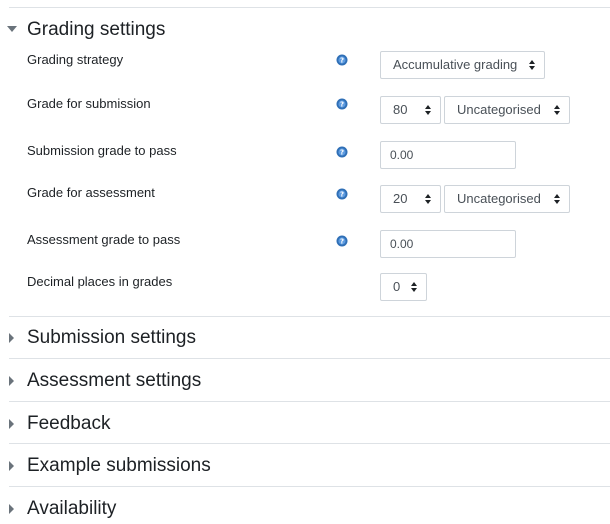  I want to click on section-feedback: Feedback, so click(305, 424).